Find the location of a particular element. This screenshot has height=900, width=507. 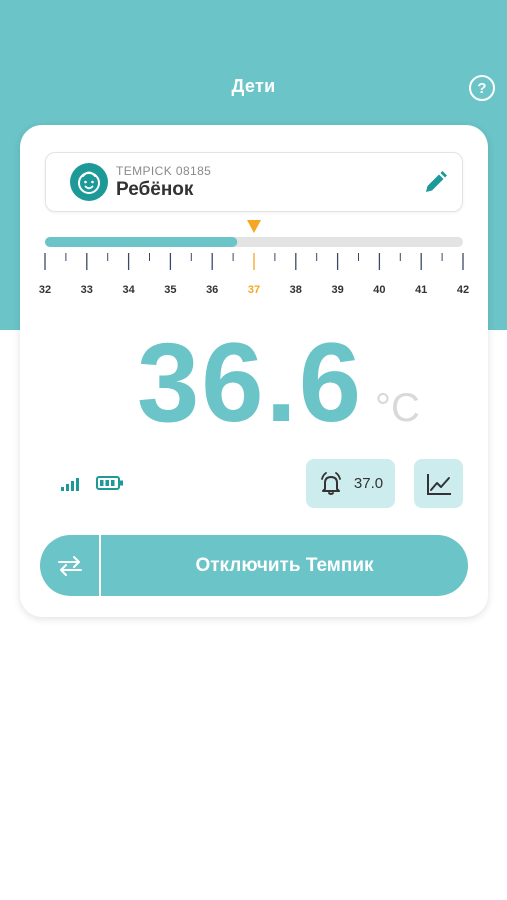

help-icon: ? is located at coordinates (482, 88).